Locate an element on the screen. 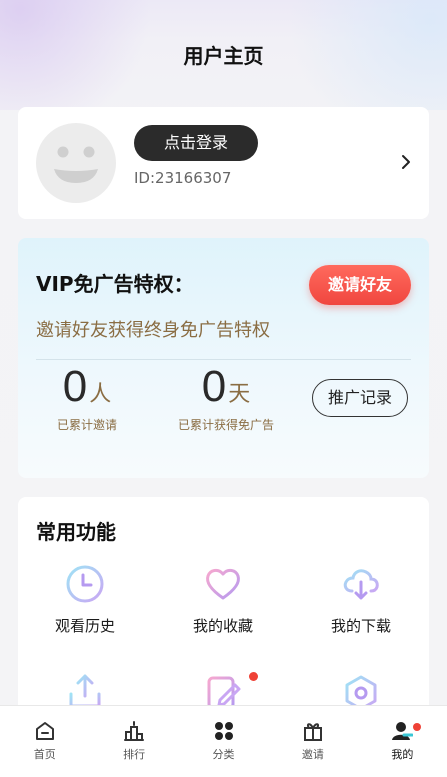 The width and height of the screenshot is (447, 777). clock-icon is located at coordinates (85, 584).